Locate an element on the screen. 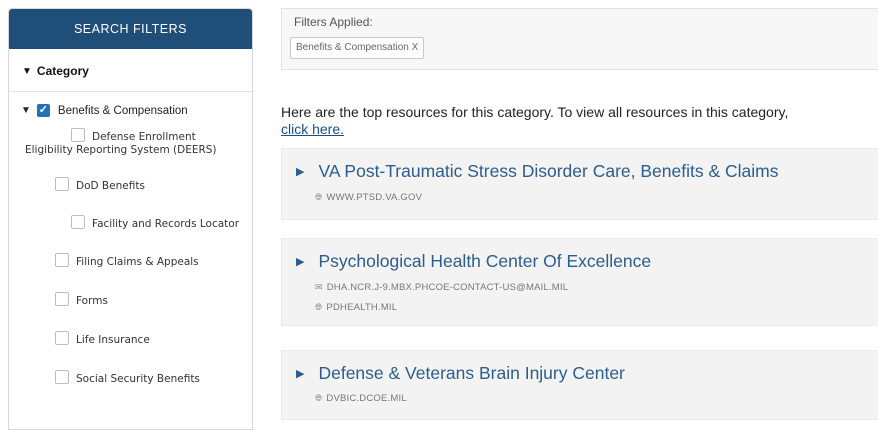 This screenshot has height=430, width=878. view-all-link: click here. is located at coordinates (312, 129).